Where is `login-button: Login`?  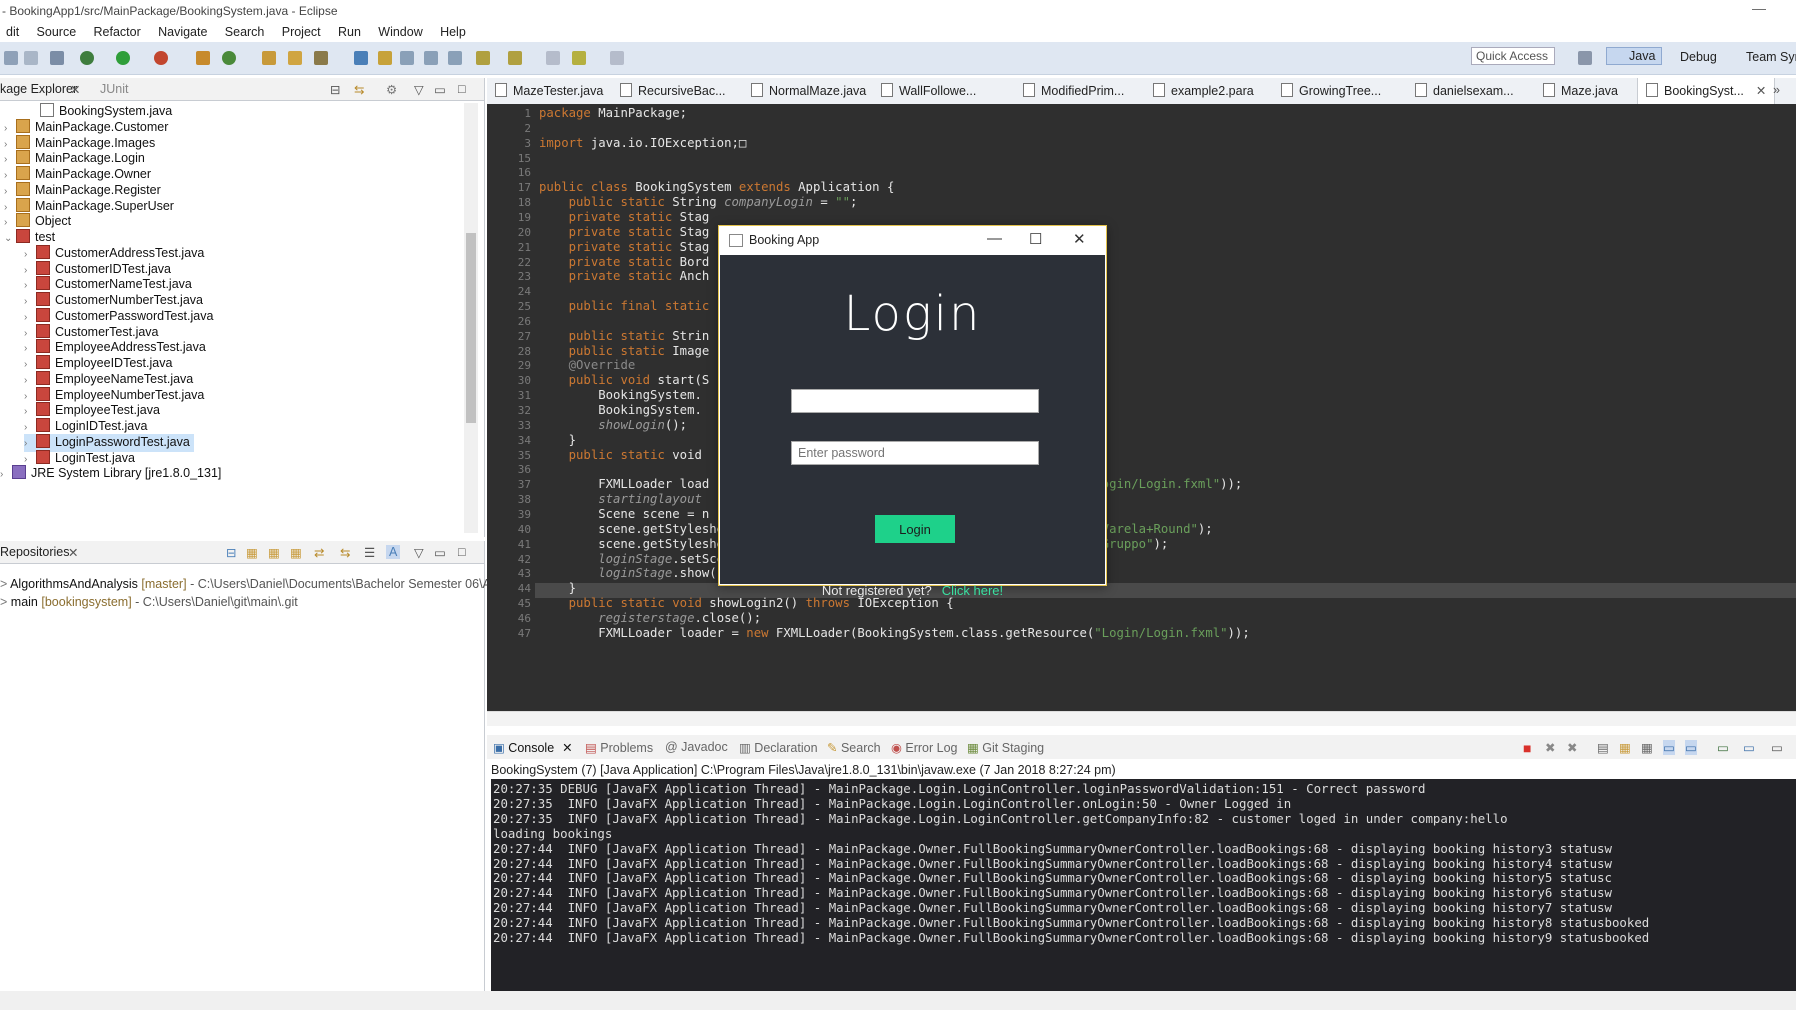
login-button: Login is located at coordinates (915, 529).